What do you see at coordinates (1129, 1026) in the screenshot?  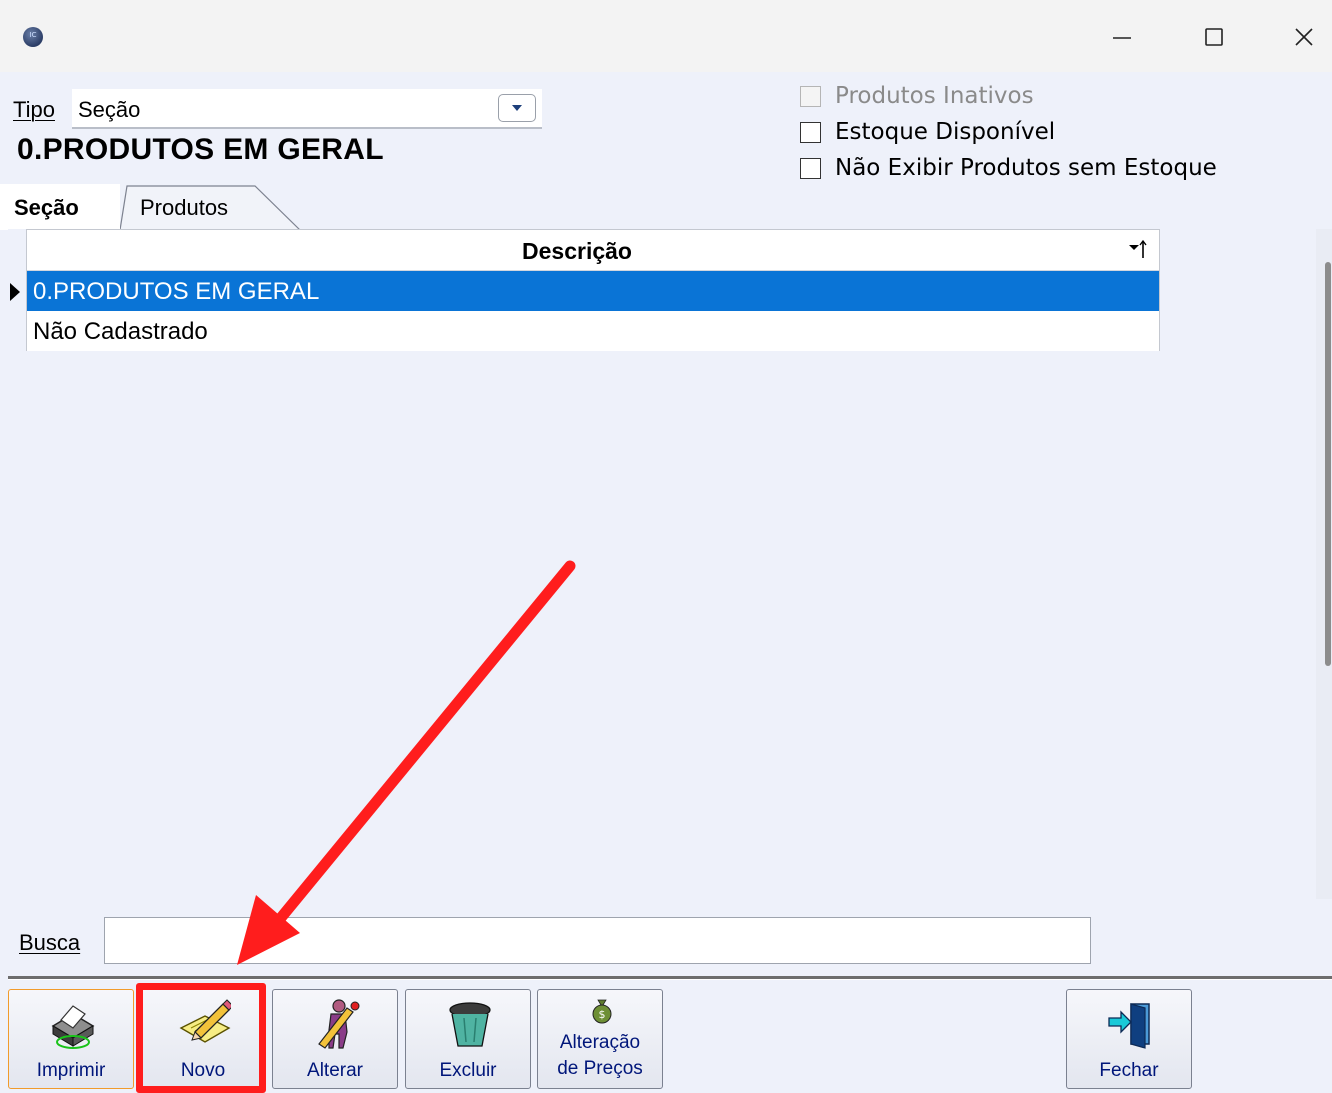 I see `exit-door-icon` at bounding box center [1129, 1026].